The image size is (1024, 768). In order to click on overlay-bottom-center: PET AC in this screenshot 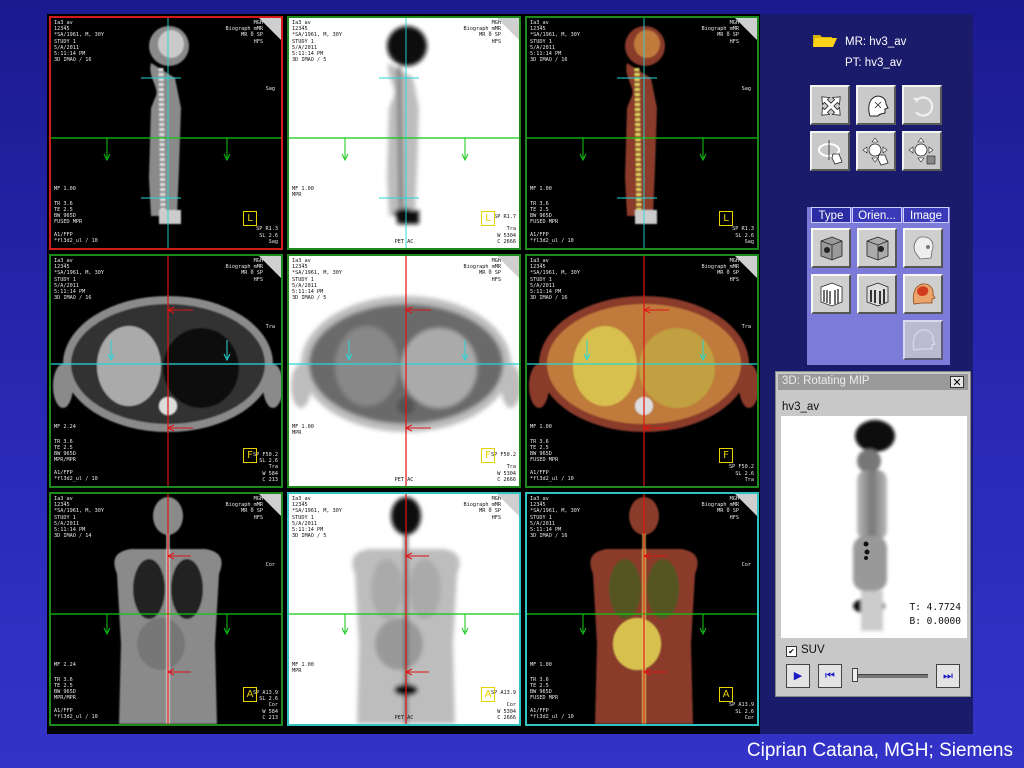, I will do `click(404, 479)`.